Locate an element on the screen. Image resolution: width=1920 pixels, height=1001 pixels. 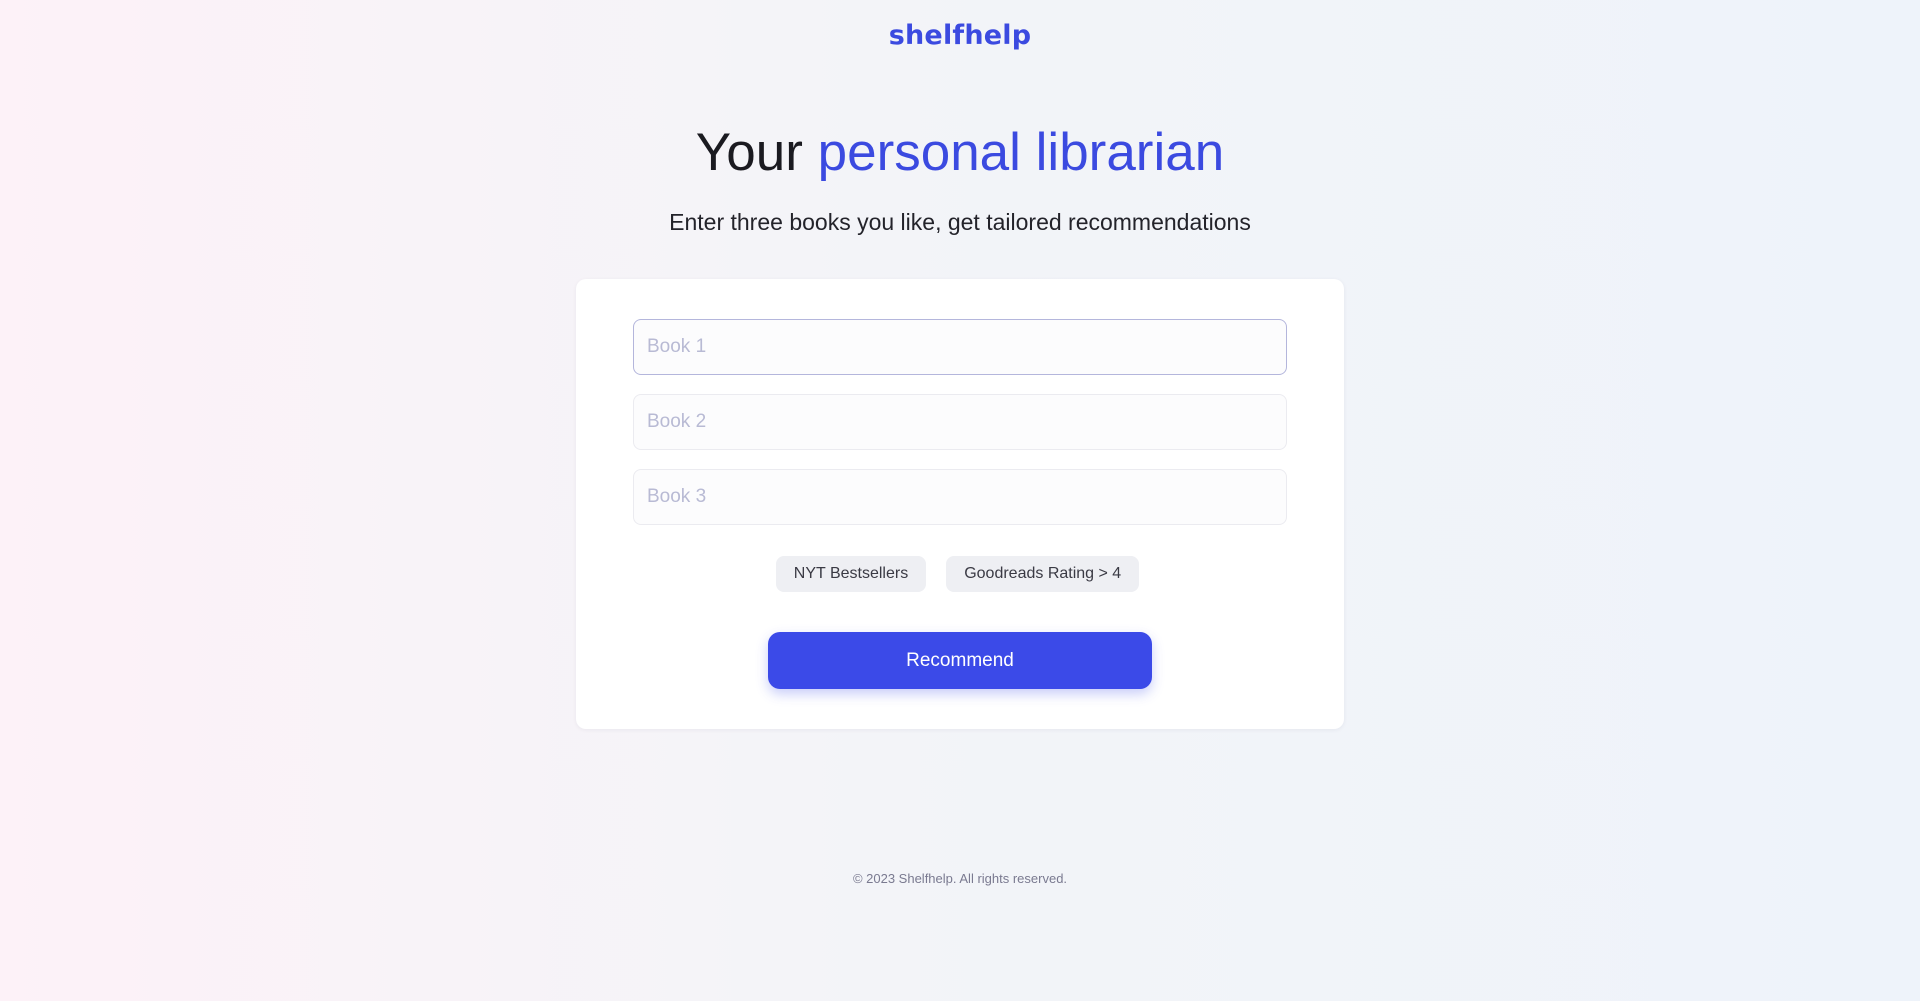
book-2-input is located at coordinates (960, 422).